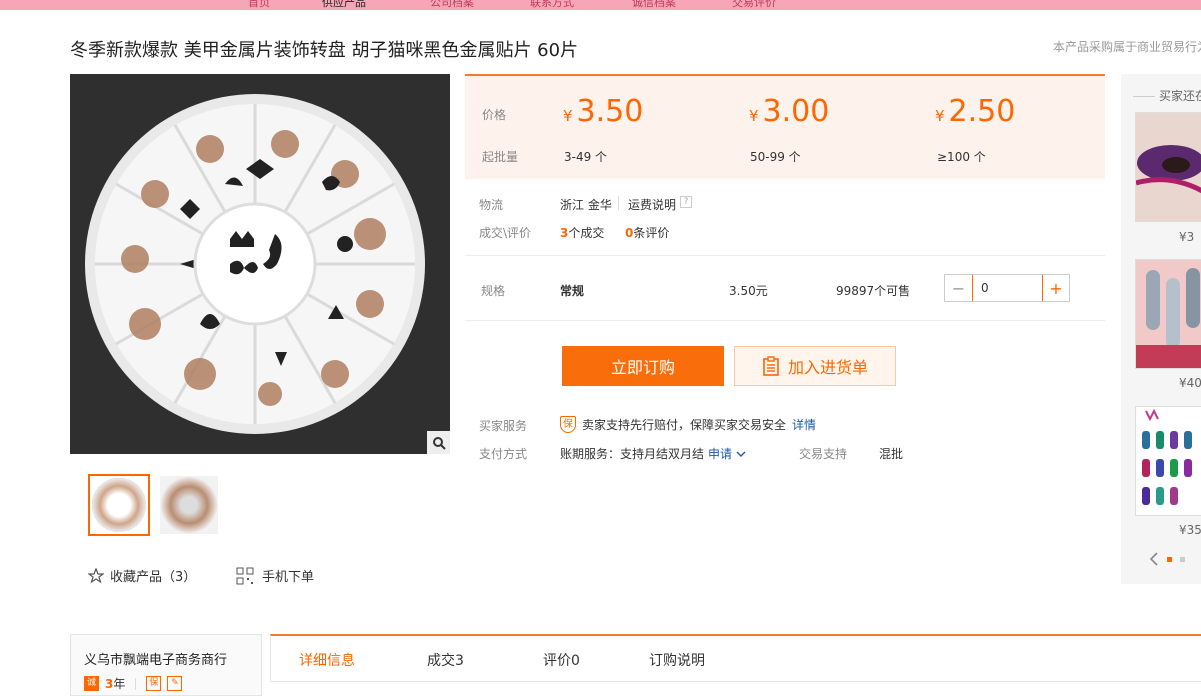 The image size is (1201, 696). What do you see at coordinates (494, 115) in the screenshot?
I see `price-label: 价格` at bounding box center [494, 115].